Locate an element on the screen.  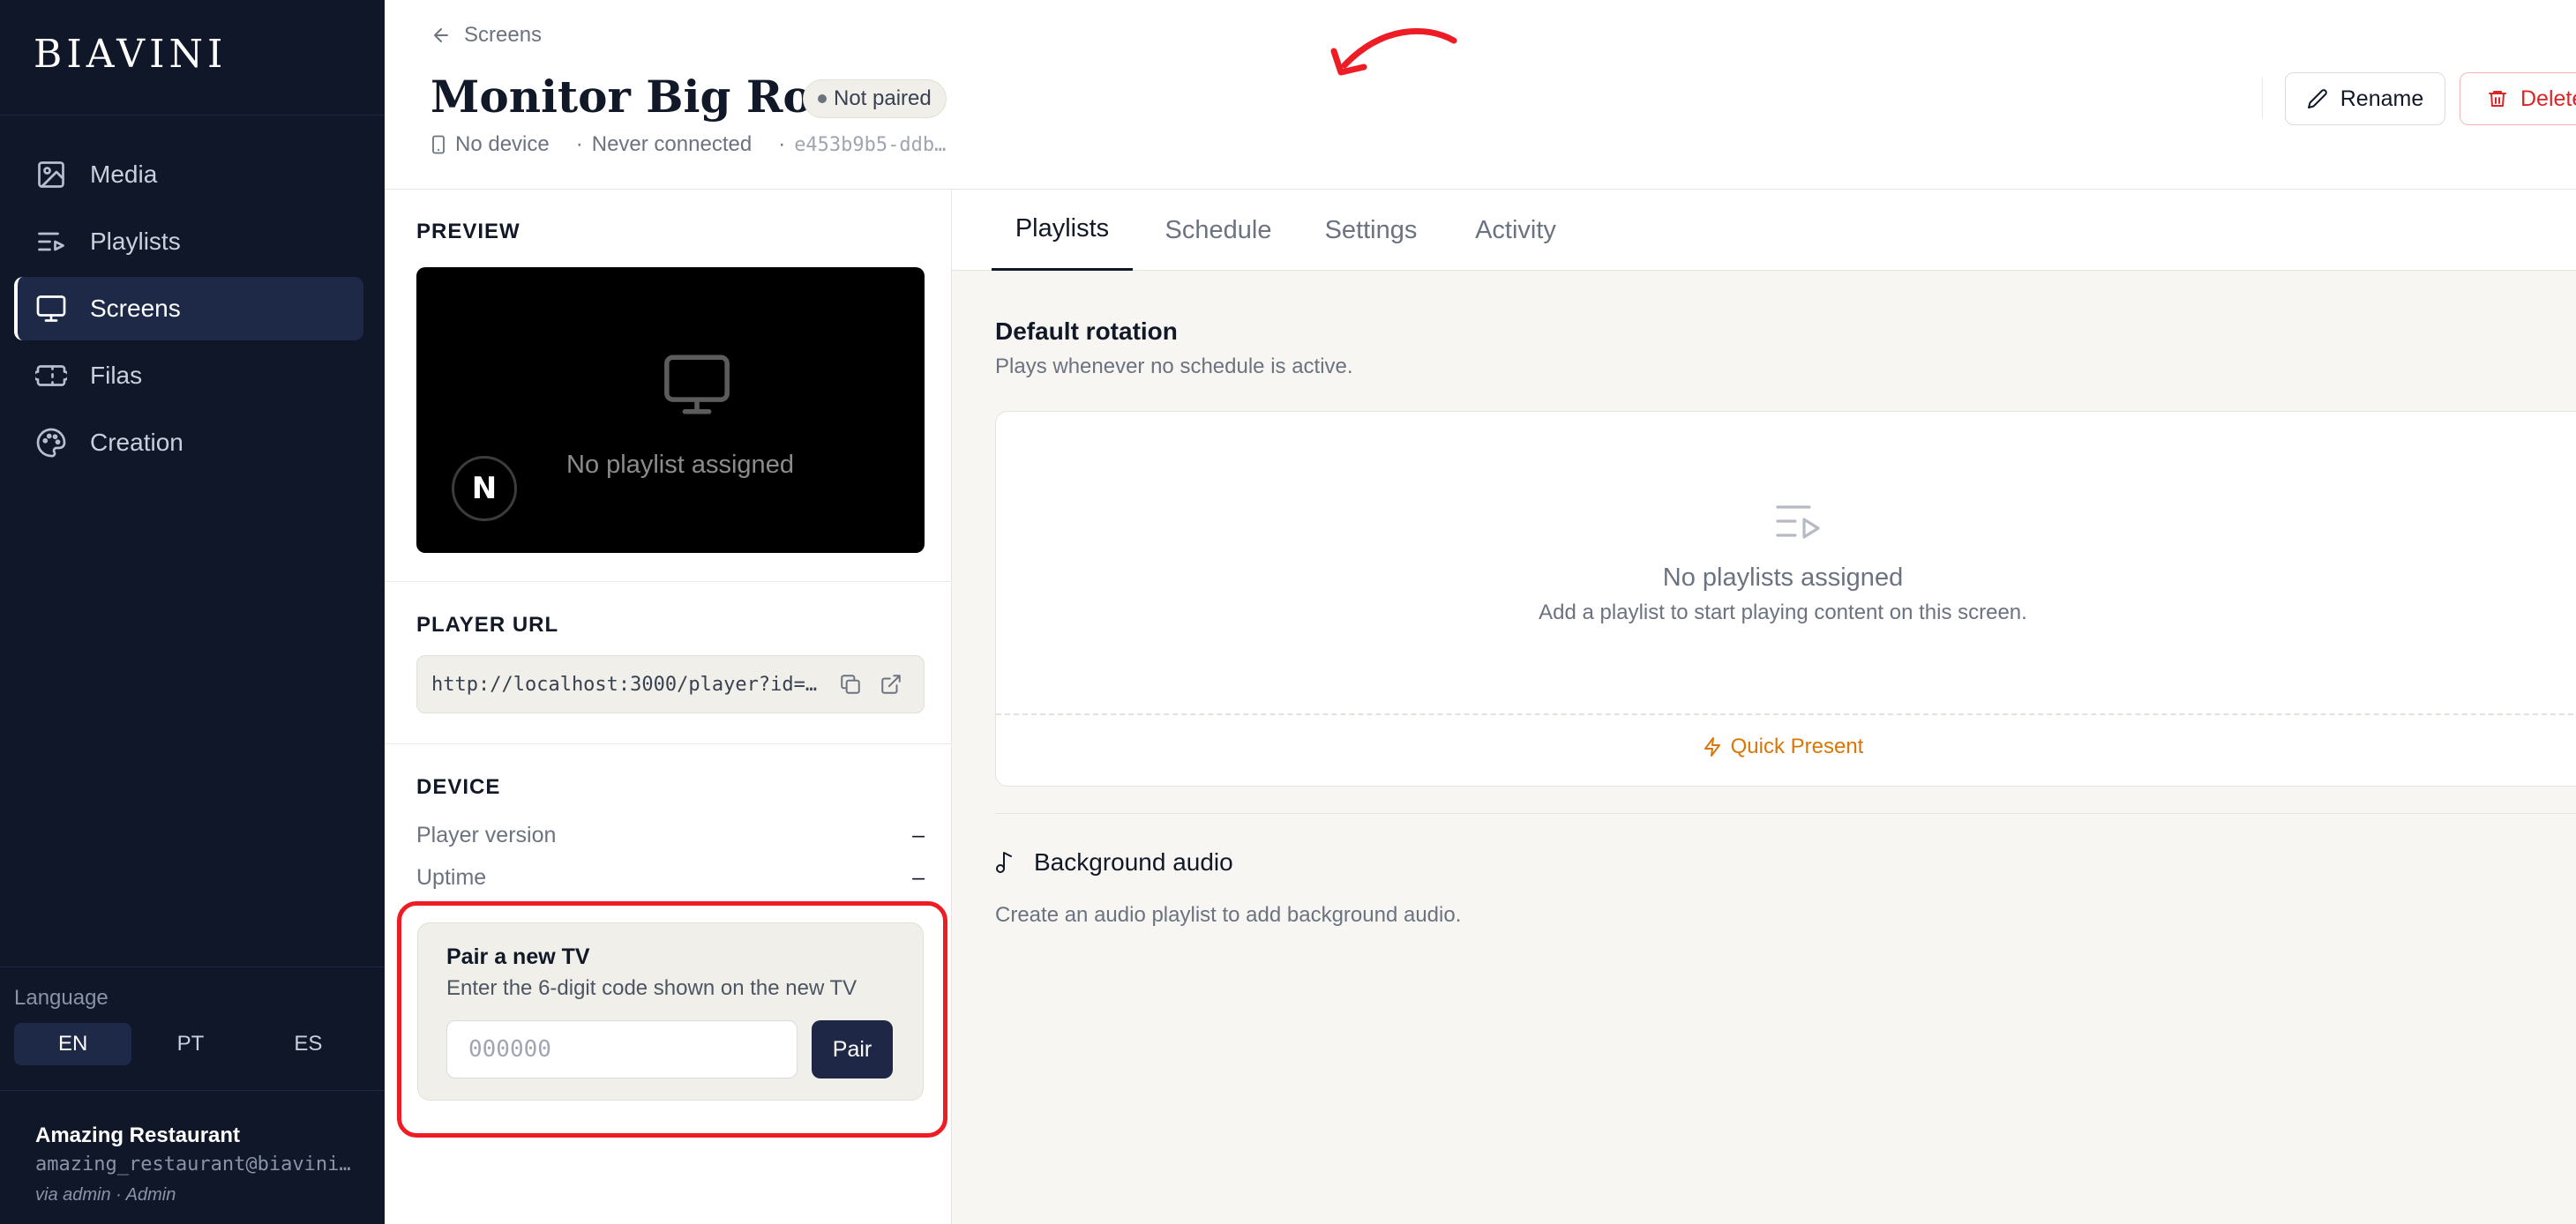
palette-icon is located at coordinates (51, 443).